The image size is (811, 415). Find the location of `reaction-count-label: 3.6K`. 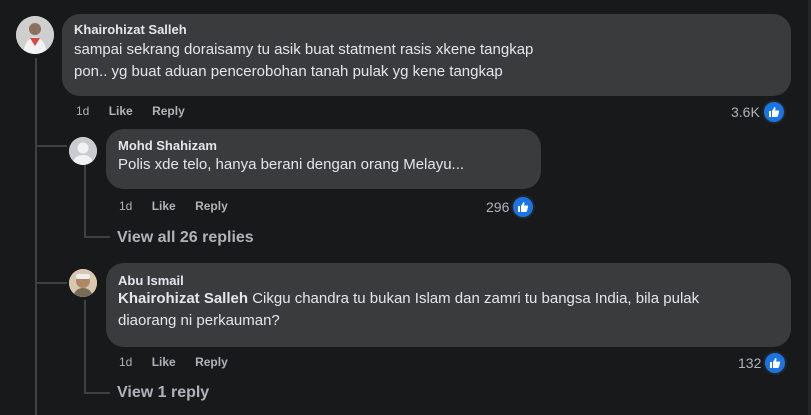

reaction-count-label: 3.6K is located at coordinates (745, 112).